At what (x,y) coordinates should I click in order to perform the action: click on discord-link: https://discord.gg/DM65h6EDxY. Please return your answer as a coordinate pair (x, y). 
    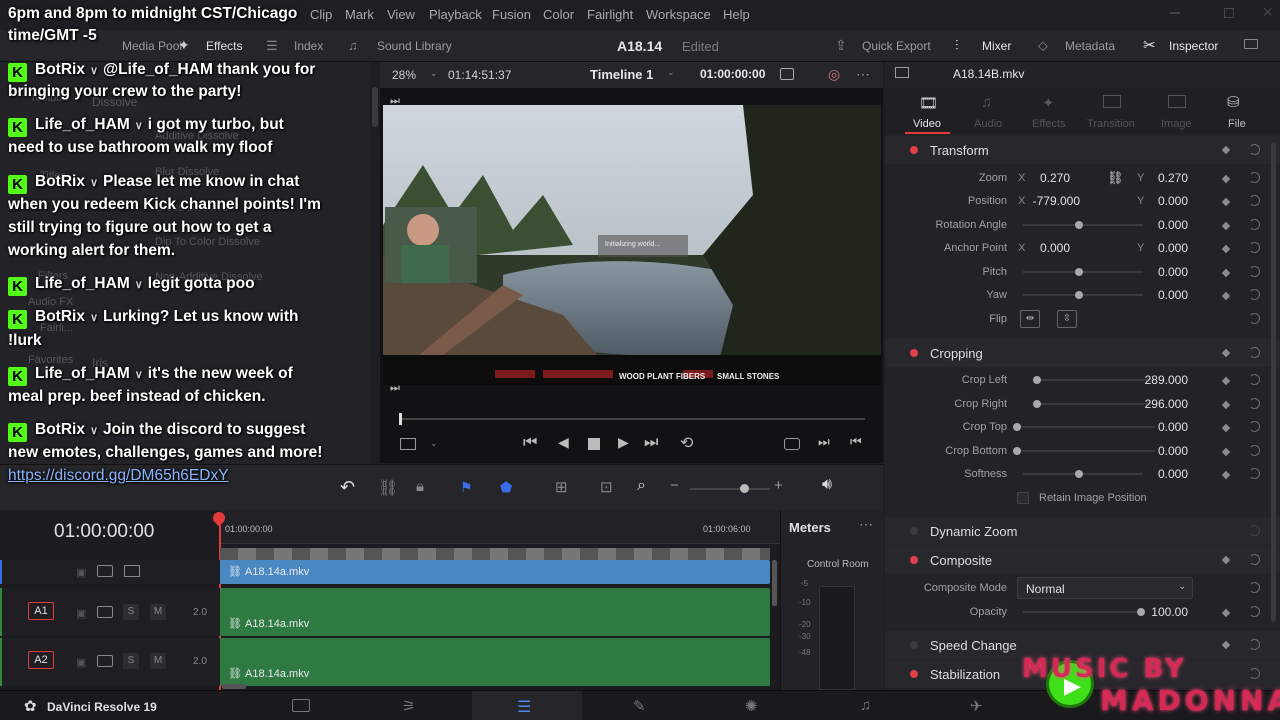
    Looking at the image, I should click on (118, 476).